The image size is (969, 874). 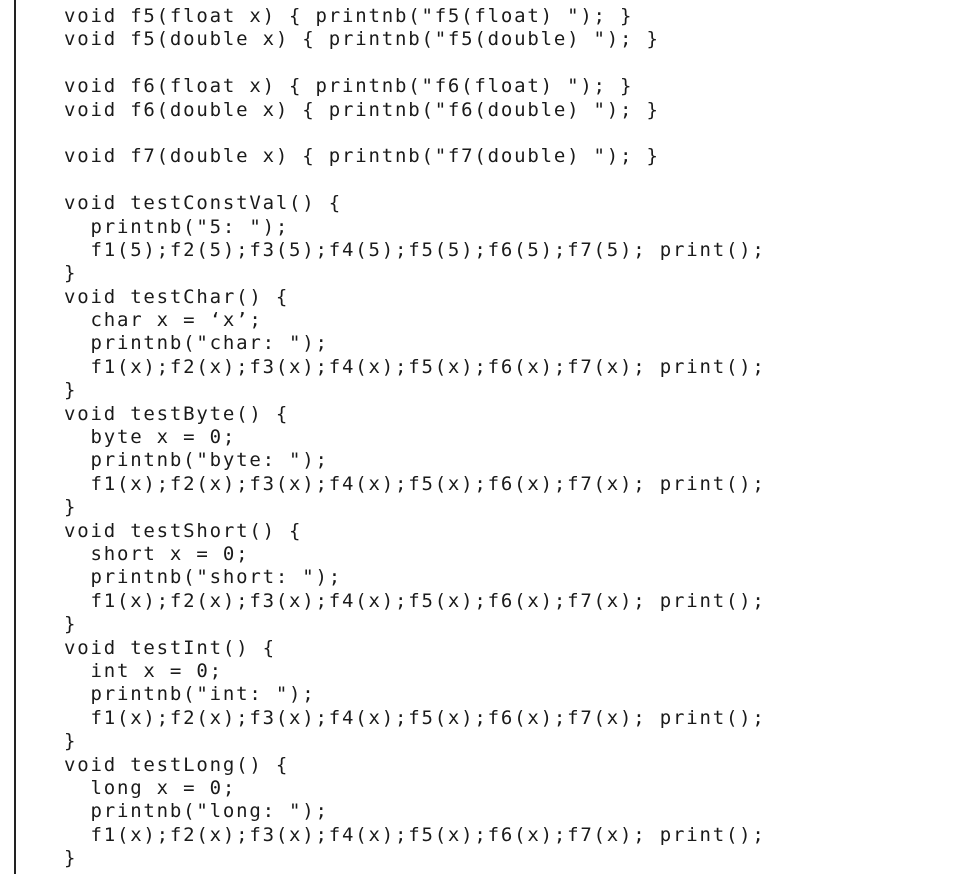 What do you see at coordinates (196, 460) in the screenshot?
I see `code-line: printnb("byte: ");` at bounding box center [196, 460].